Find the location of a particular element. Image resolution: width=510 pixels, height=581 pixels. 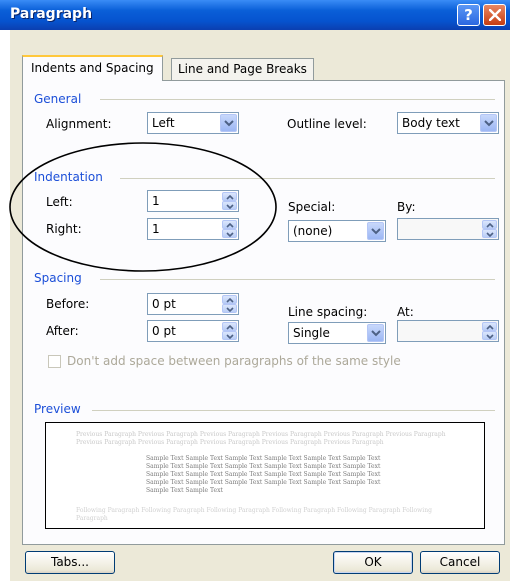

outline-level-select: Body text is located at coordinates (448, 123).